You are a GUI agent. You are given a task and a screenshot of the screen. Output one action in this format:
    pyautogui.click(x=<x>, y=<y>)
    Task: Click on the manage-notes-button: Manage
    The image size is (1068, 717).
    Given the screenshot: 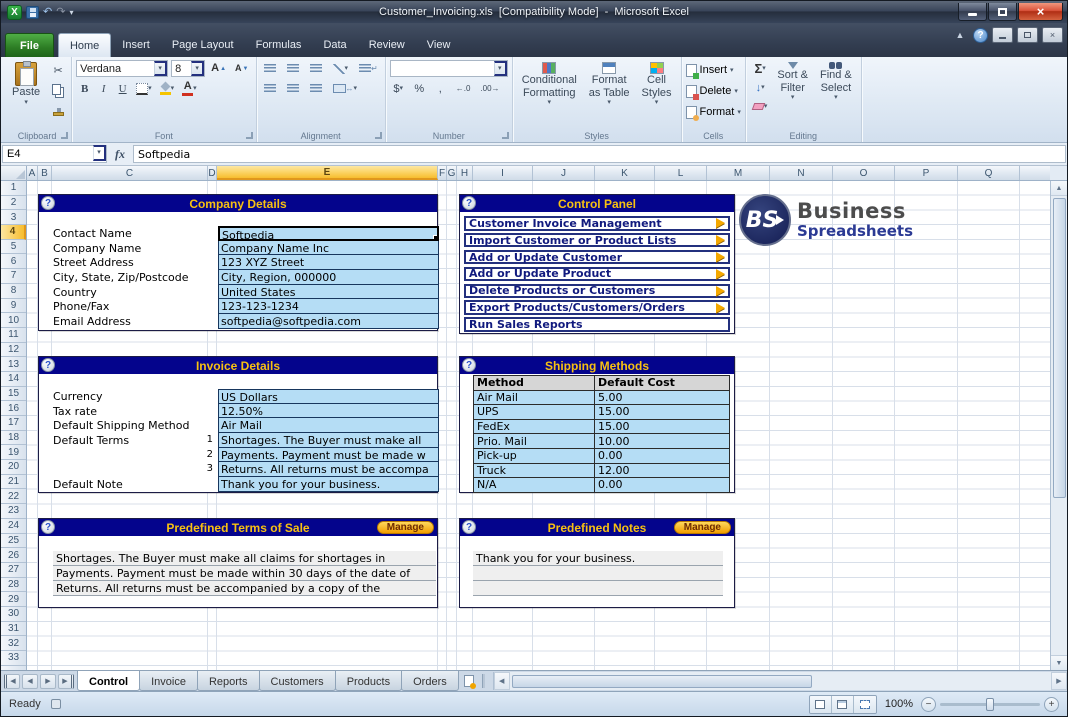 What is the action you would take?
    pyautogui.click(x=702, y=527)
    